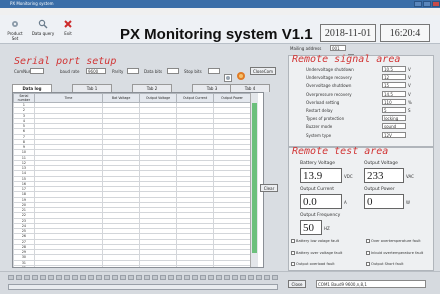 The width and height of the screenshot is (440, 294). What do you see at coordinates (323, 102) in the screenshot?
I see `signal-label: Overload setting` at bounding box center [323, 102].